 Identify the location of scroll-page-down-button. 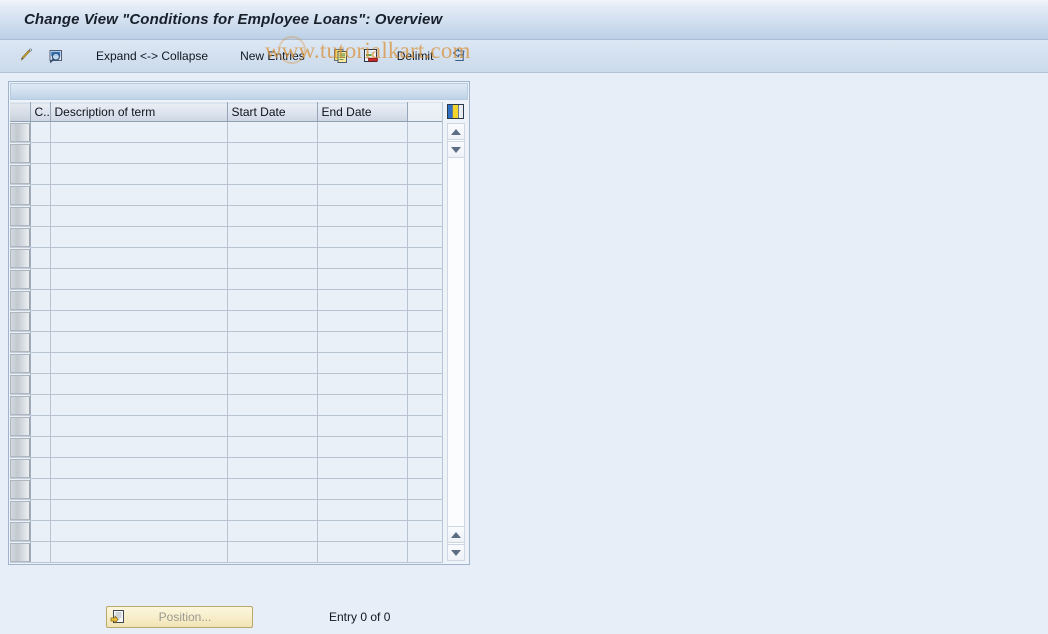
(456, 552).